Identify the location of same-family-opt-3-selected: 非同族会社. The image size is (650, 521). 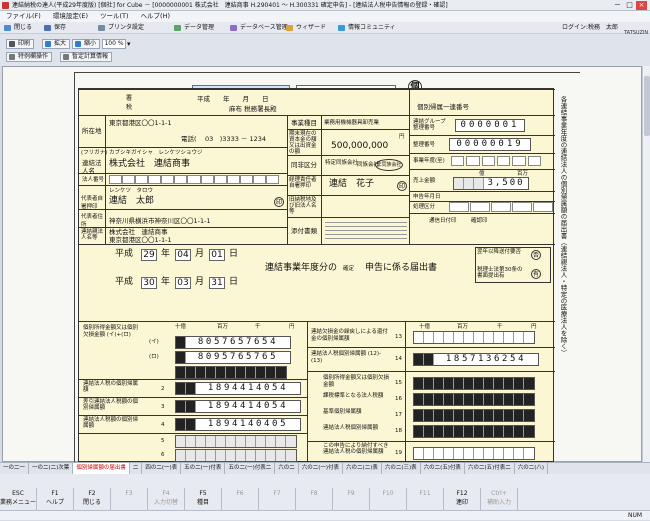
(389, 165).